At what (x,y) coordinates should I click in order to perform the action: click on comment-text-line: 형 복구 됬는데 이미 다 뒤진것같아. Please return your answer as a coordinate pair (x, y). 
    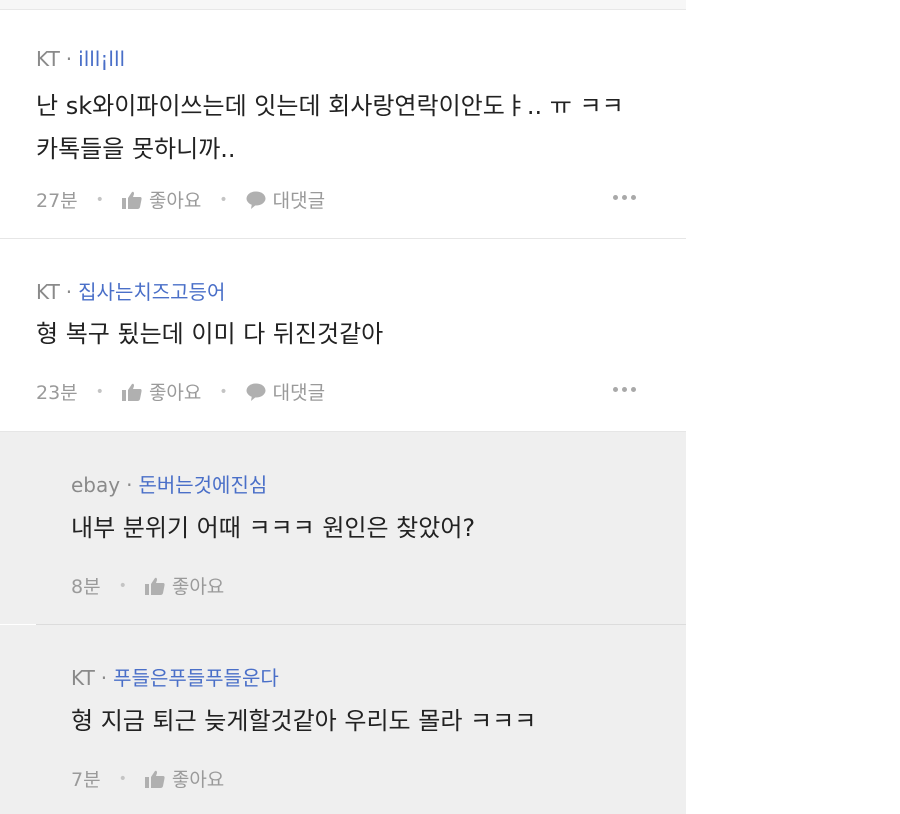
    Looking at the image, I should click on (210, 334).